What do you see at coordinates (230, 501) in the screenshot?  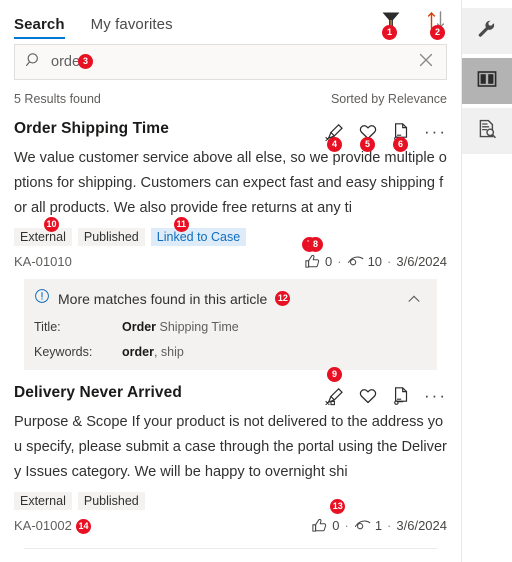 I see `article-tags: External Published` at bounding box center [230, 501].